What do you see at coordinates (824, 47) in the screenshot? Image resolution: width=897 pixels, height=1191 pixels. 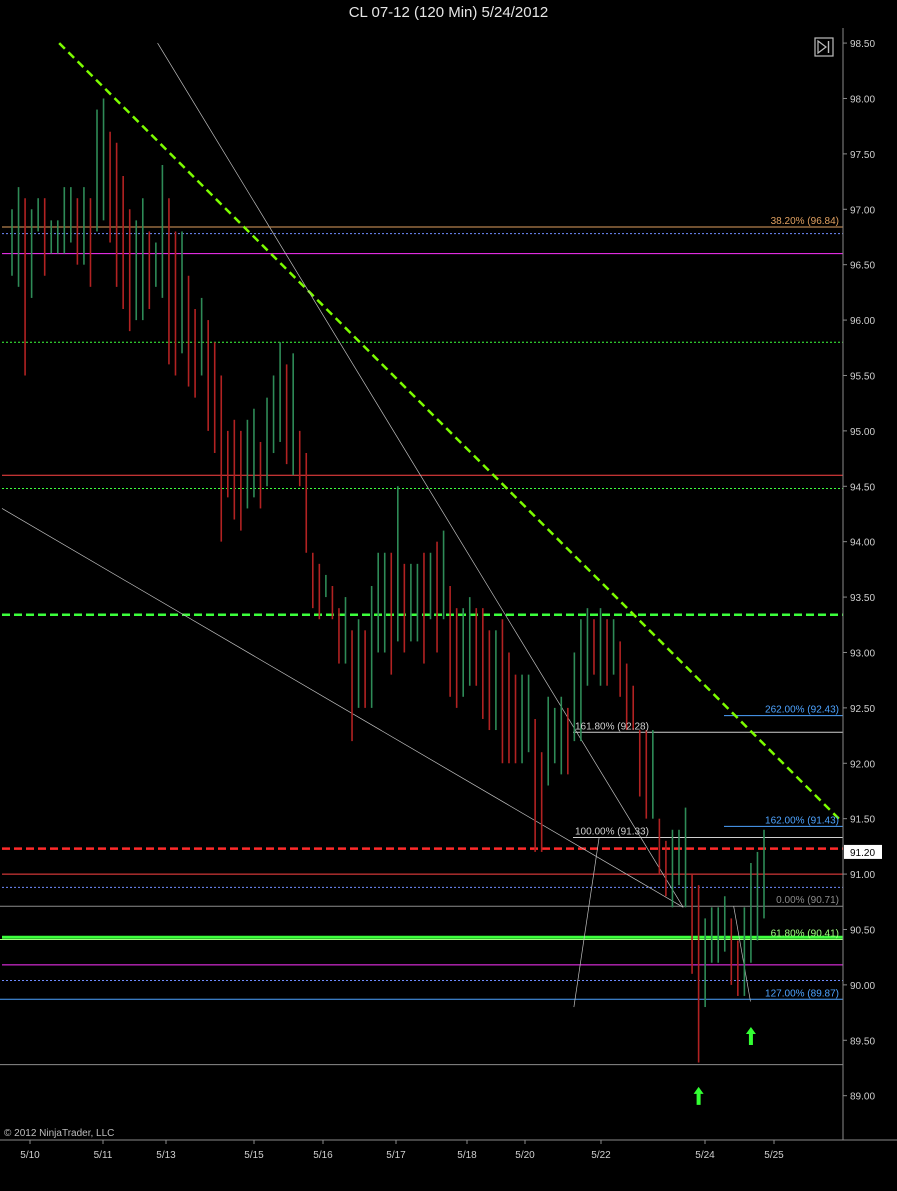 I see `scroll-end-icon` at bounding box center [824, 47].